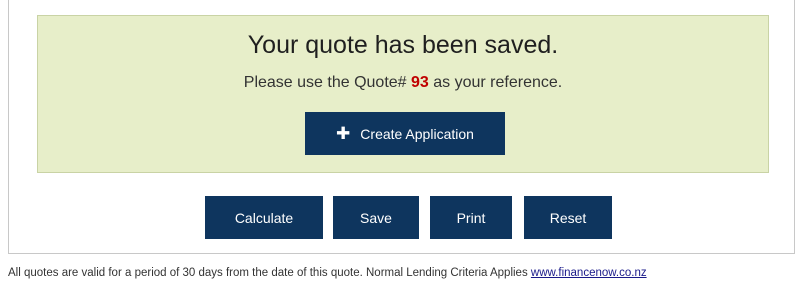  What do you see at coordinates (589, 273) in the screenshot?
I see `financenow-link: www.financenow.co.nz` at bounding box center [589, 273].